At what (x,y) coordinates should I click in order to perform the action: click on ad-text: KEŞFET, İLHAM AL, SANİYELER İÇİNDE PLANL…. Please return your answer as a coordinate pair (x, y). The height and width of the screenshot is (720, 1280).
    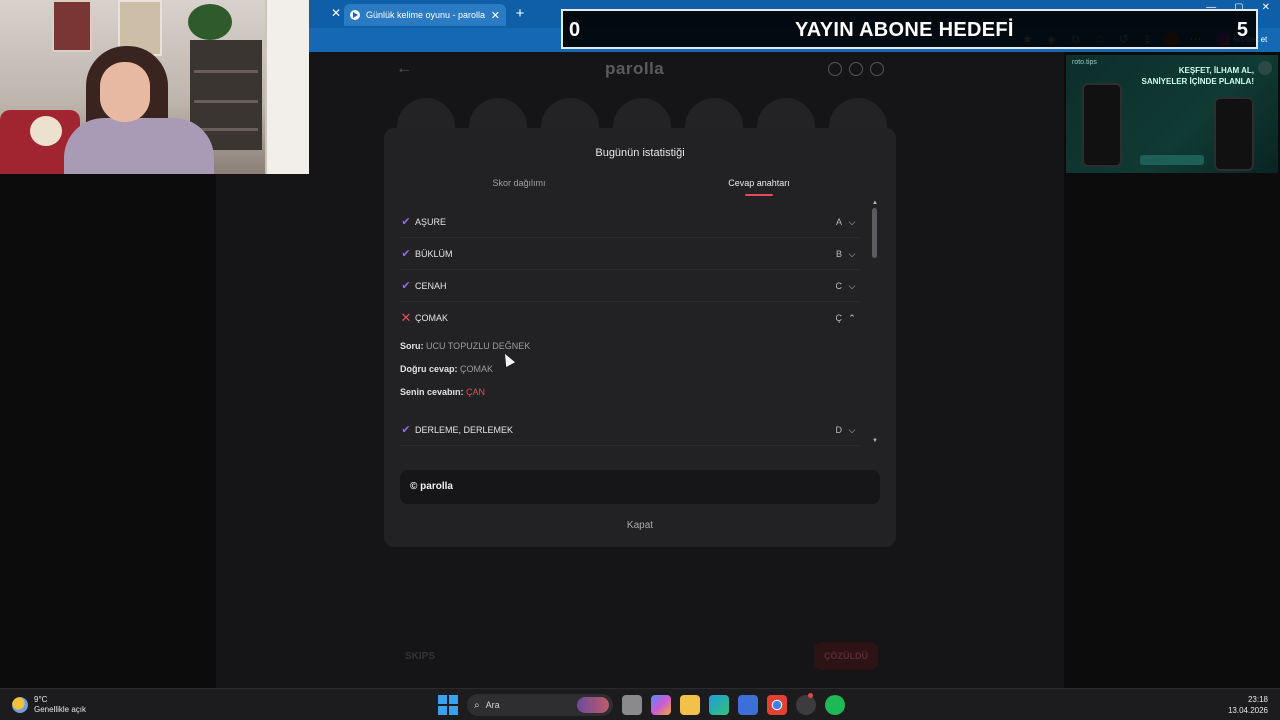
    Looking at the image, I should click on (1197, 76).